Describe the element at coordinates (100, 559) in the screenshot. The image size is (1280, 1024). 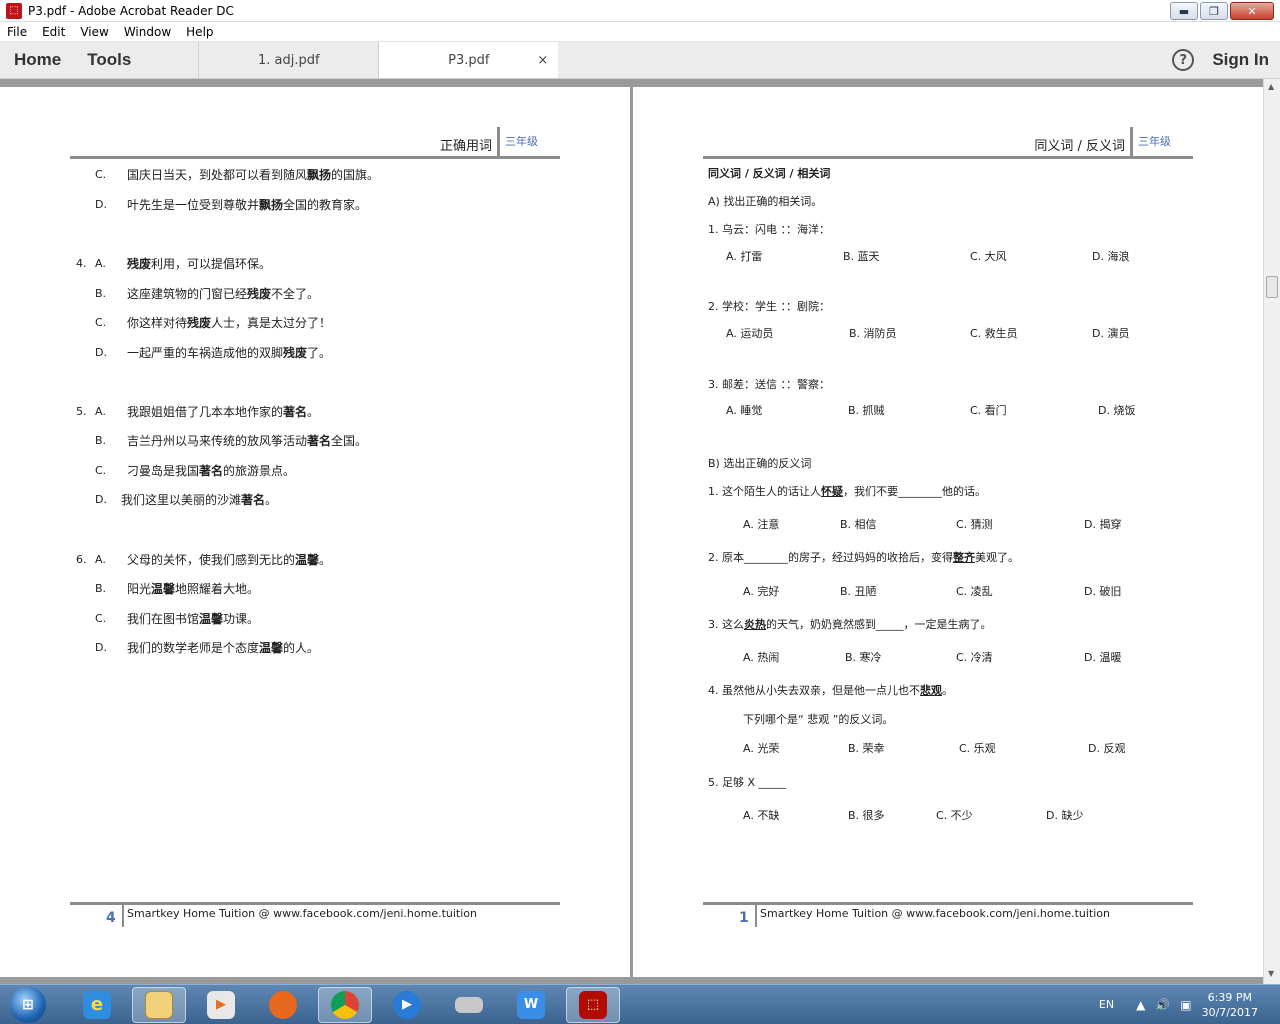
I see `option-label: A.` at that location.